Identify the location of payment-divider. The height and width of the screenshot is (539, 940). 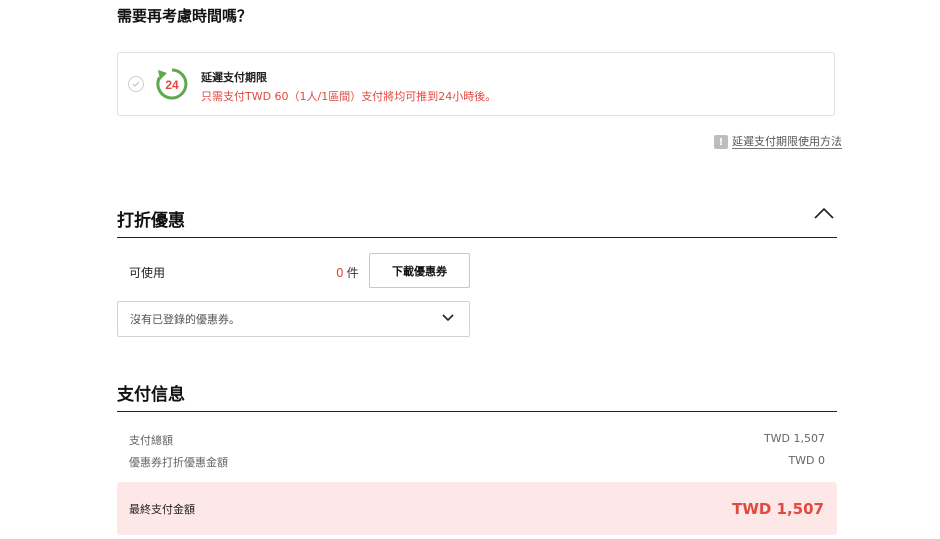
(477, 411).